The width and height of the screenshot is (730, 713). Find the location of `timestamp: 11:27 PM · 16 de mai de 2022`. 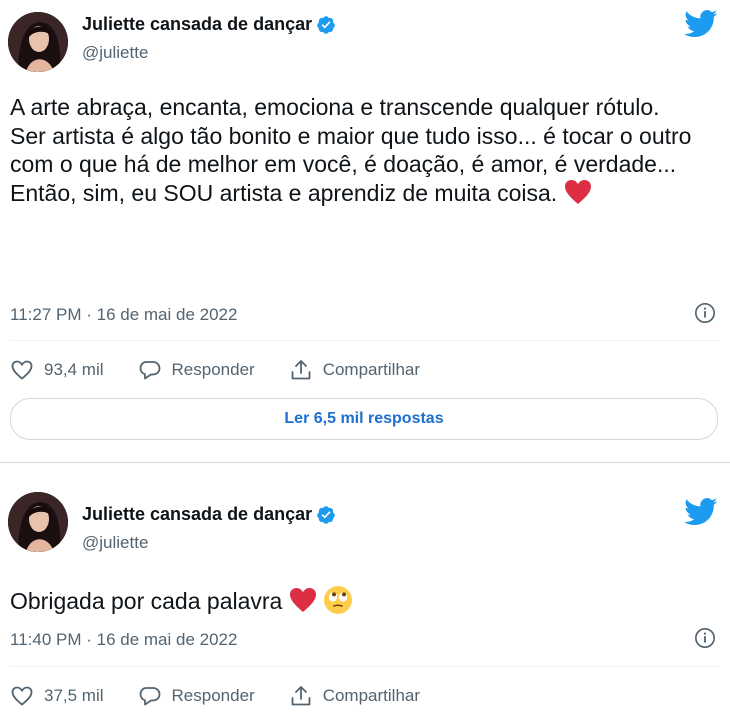

timestamp: 11:27 PM · 16 de mai de 2022 is located at coordinates (123, 315).